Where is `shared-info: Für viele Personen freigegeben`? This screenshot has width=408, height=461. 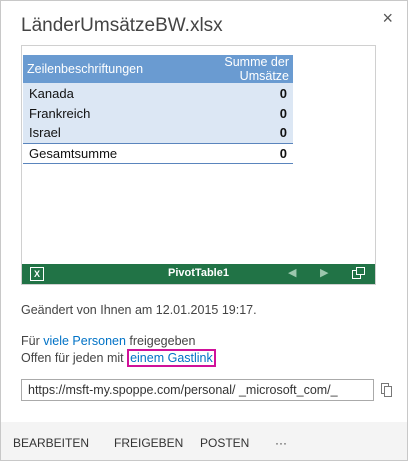
shared-info: Für viele Personen freigegeben is located at coordinates (108, 341).